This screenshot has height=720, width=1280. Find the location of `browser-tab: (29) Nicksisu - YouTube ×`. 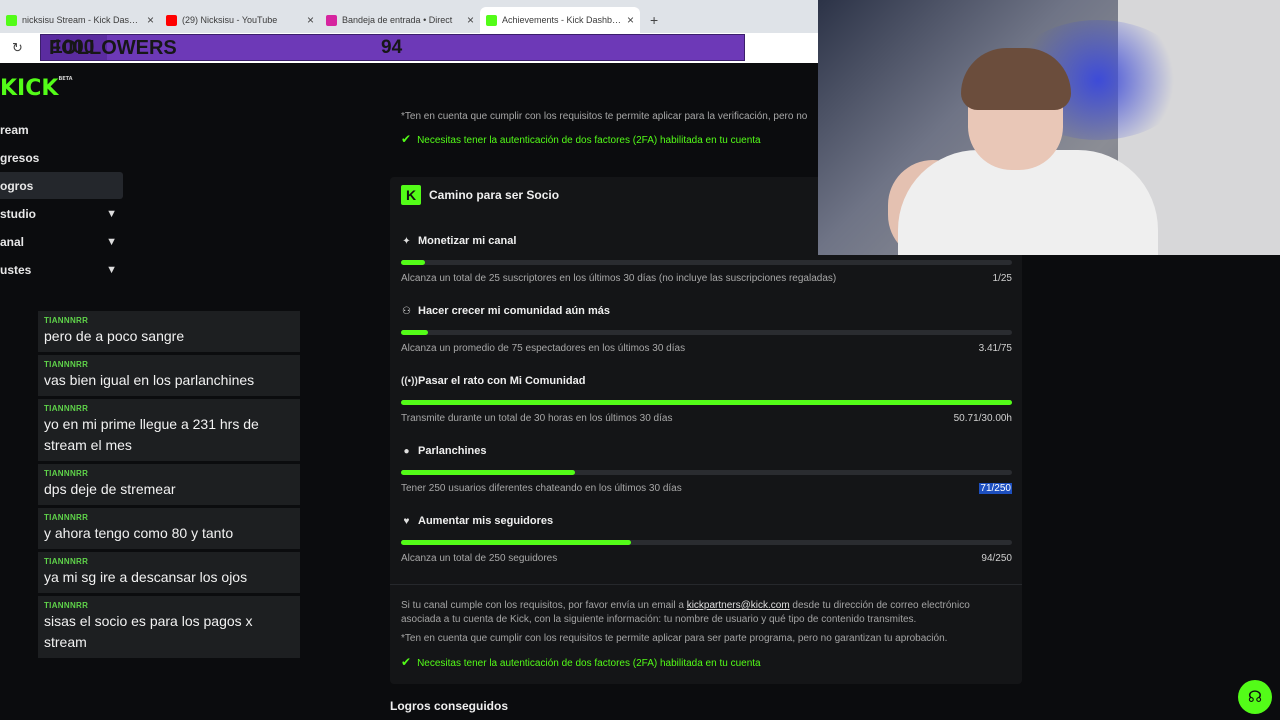

browser-tab: (29) Nicksisu - YouTube × is located at coordinates (240, 20).